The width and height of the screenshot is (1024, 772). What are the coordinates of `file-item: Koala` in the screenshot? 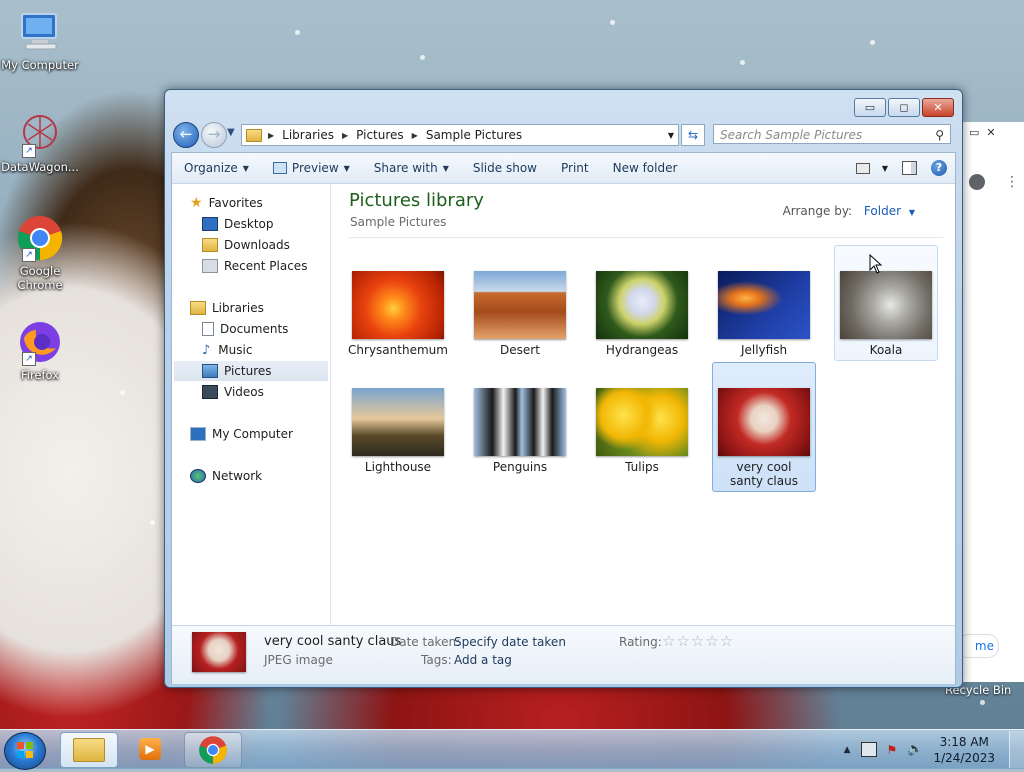 It's located at (886, 303).